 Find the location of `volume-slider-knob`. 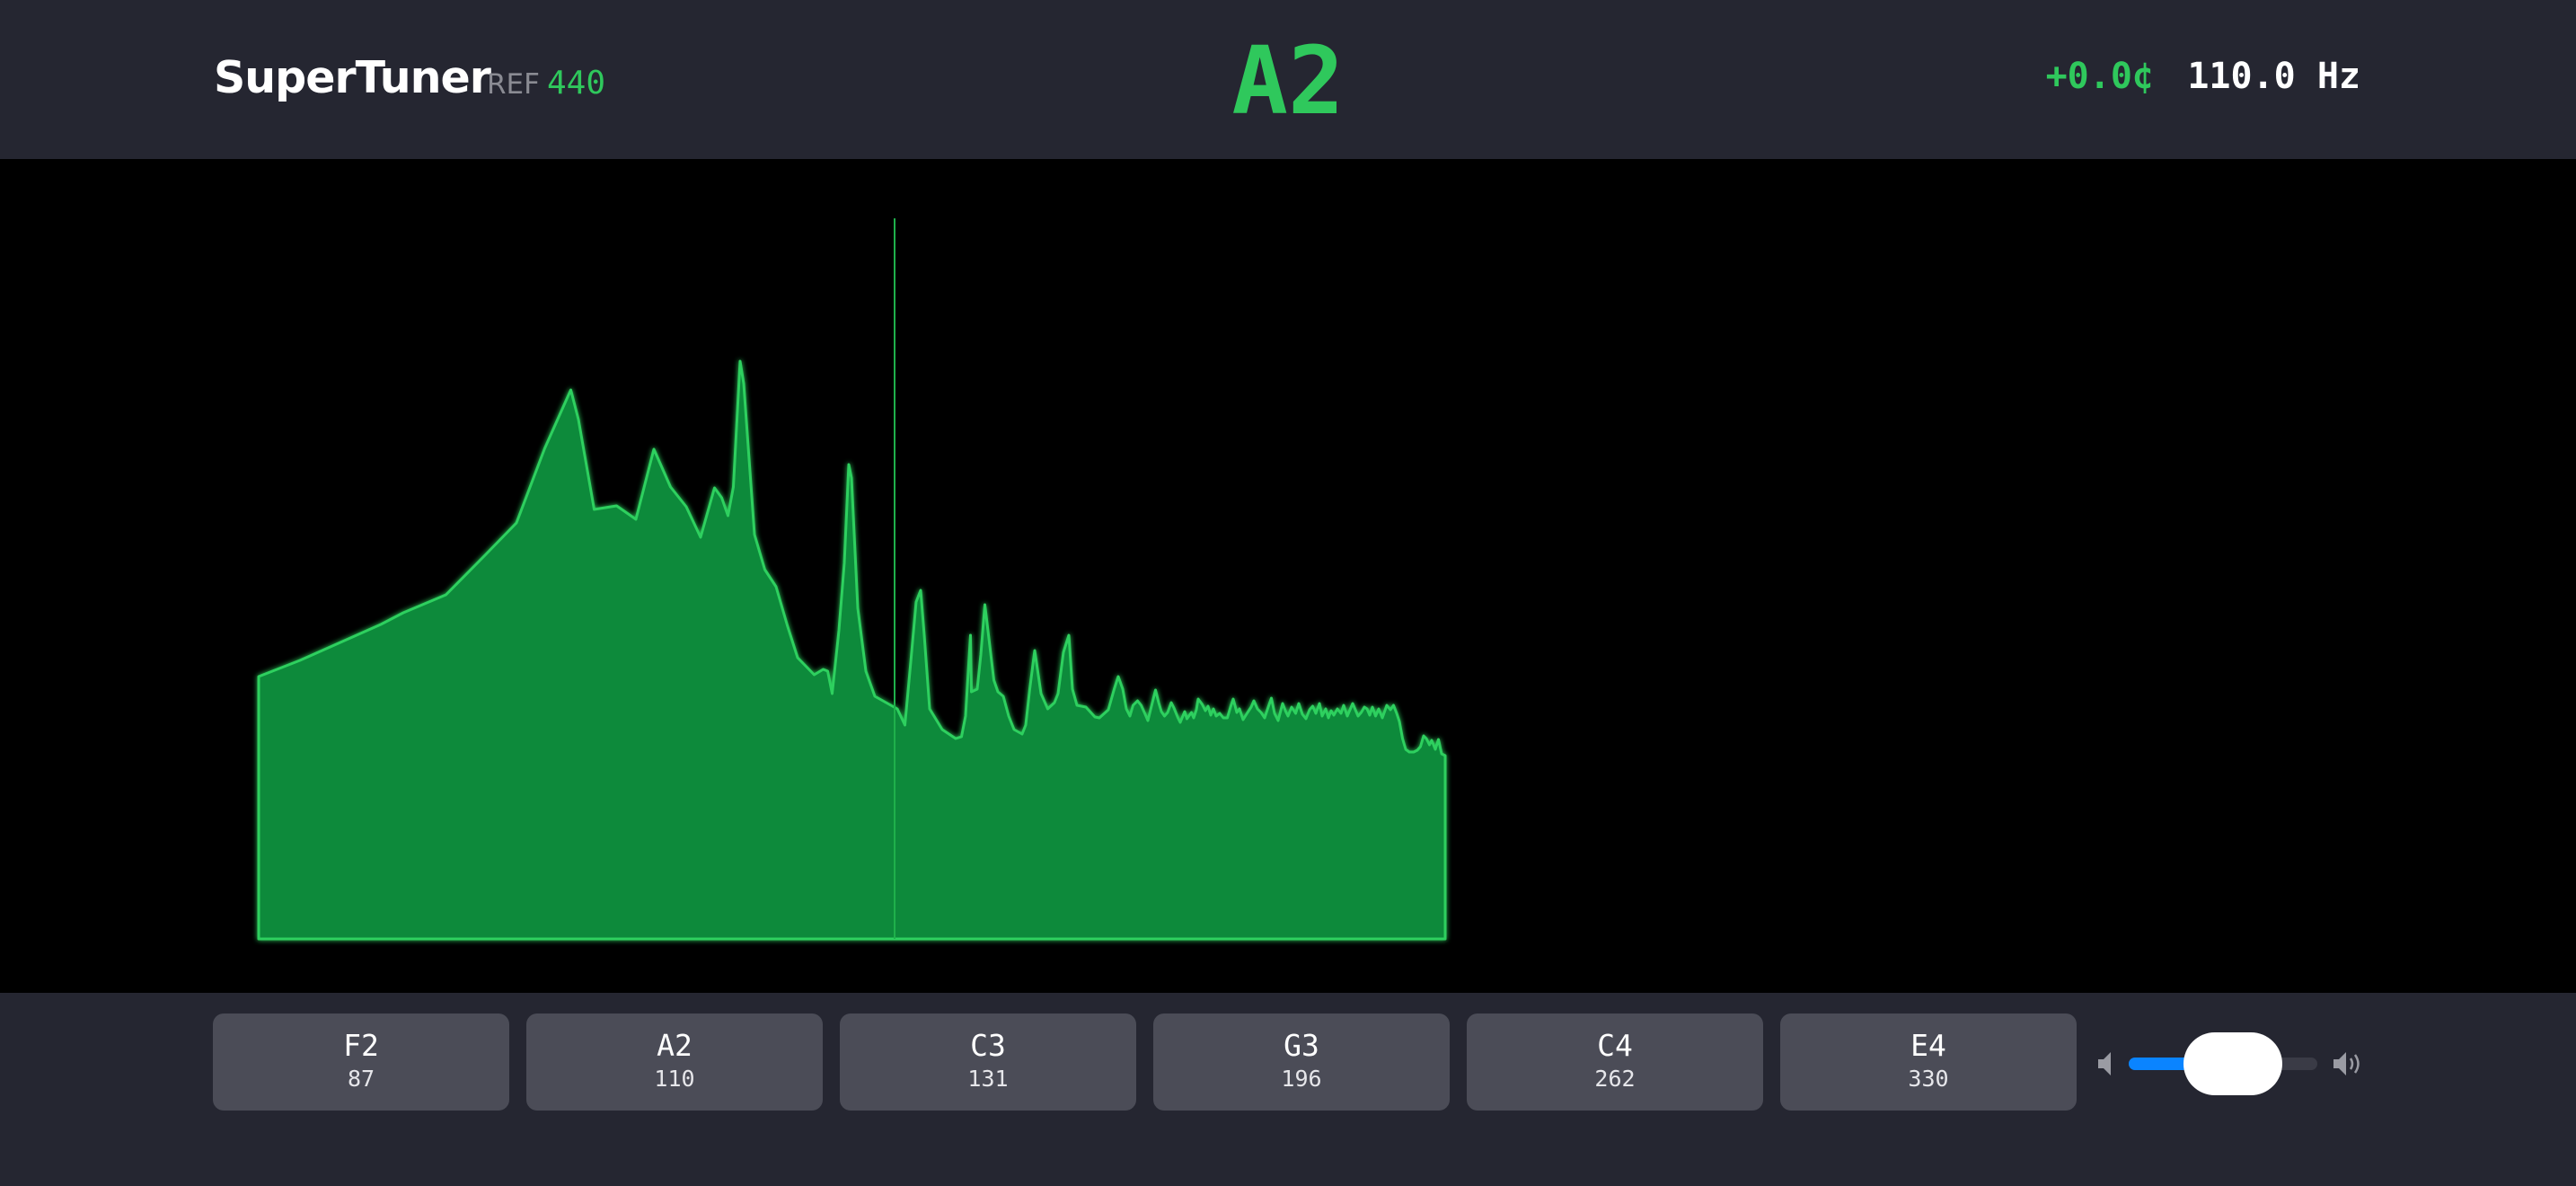

volume-slider-knob is located at coordinates (2232, 1063).